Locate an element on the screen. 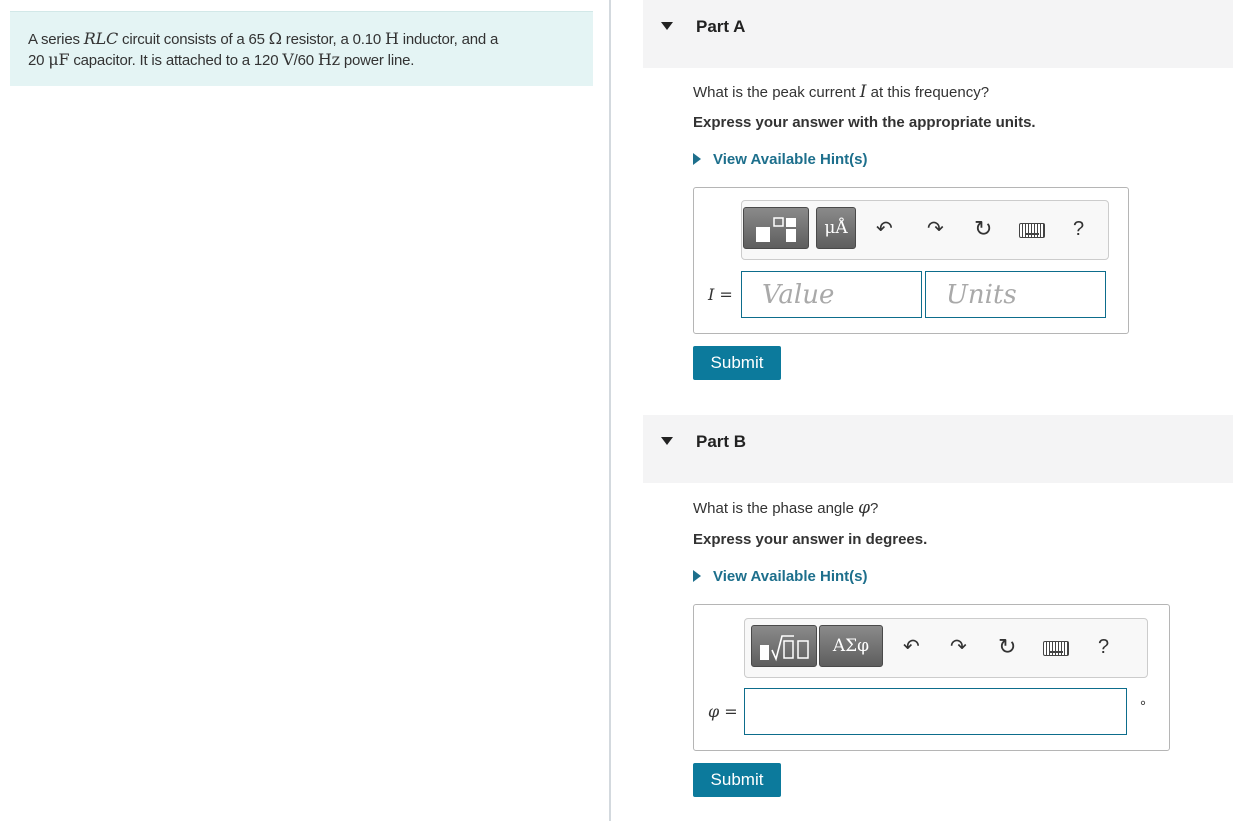 Image resolution: width=1233 pixels, height=821 pixels. units-icon: μÅ is located at coordinates (836, 228).